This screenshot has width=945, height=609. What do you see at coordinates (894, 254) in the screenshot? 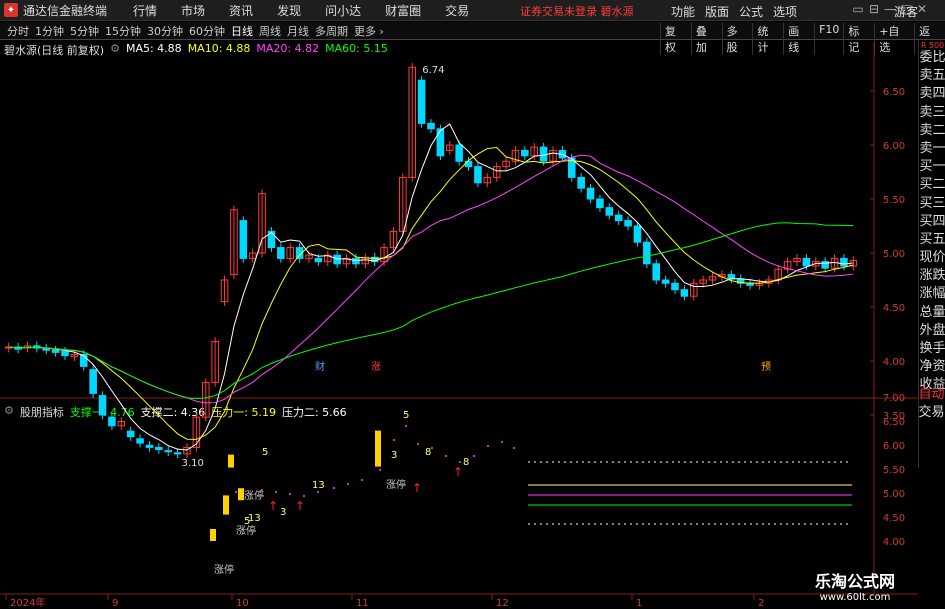
I see `main-tick-label-3: 5.00` at bounding box center [894, 254].